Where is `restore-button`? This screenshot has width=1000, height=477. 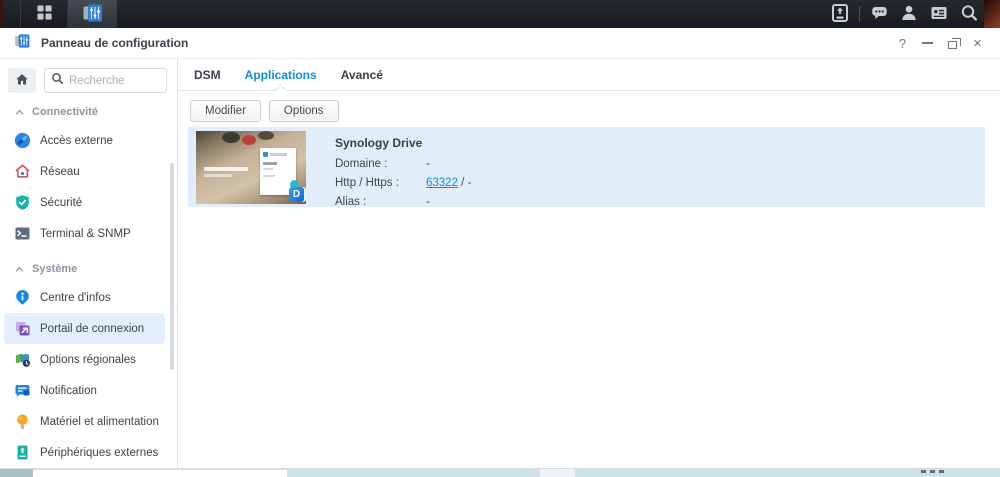
restore-button is located at coordinates (952, 43).